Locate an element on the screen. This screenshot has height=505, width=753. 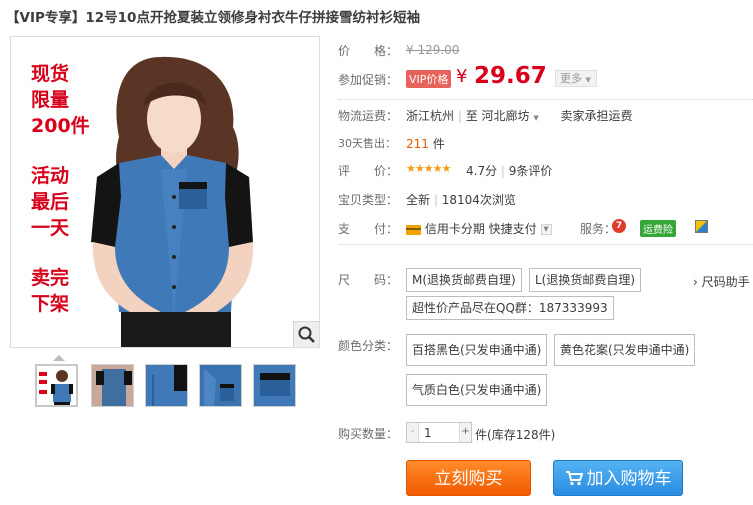
add-to-cart-button: 加入购物车 is located at coordinates (618, 478).